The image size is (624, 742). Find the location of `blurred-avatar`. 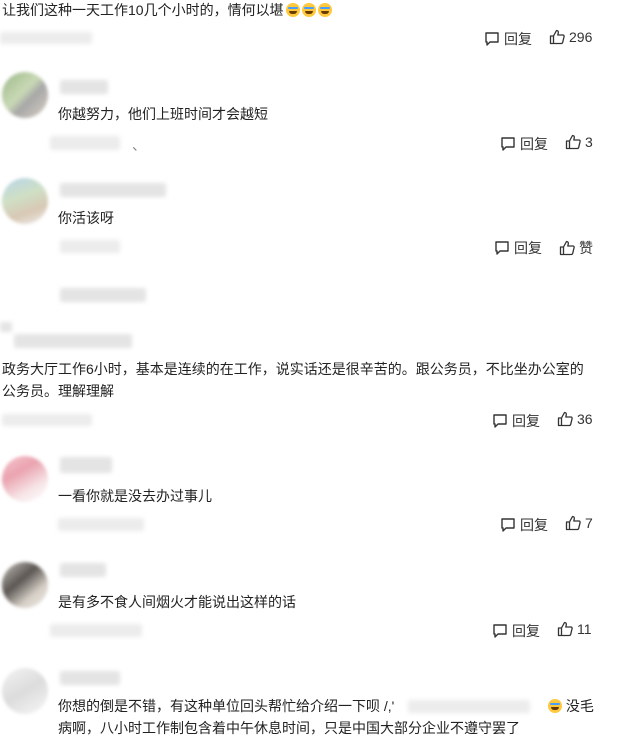

blurred-avatar is located at coordinates (6, 327).